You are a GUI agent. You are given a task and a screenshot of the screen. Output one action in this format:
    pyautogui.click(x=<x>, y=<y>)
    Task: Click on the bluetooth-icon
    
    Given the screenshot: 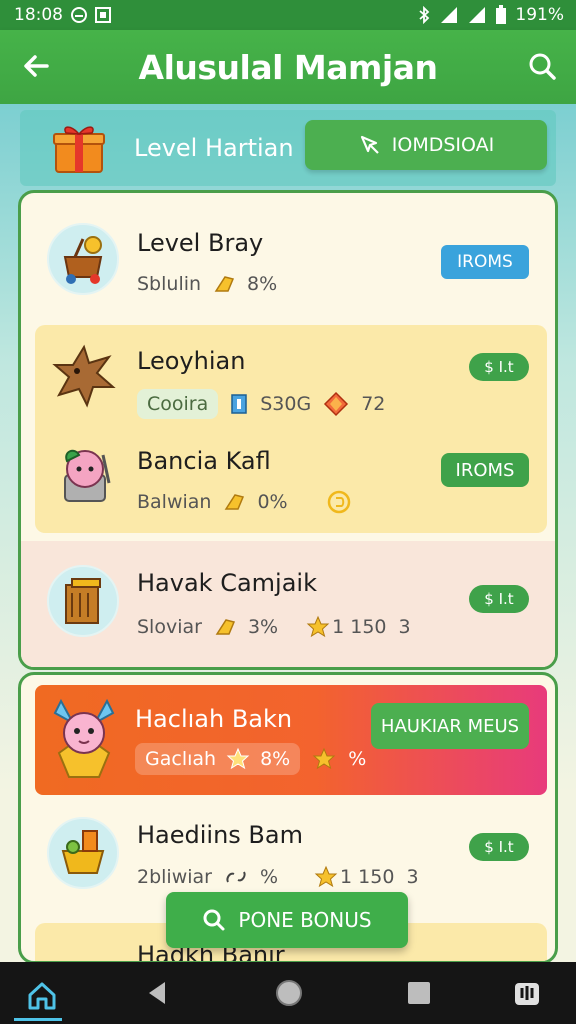 What is the action you would take?
    pyautogui.click(x=424, y=15)
    